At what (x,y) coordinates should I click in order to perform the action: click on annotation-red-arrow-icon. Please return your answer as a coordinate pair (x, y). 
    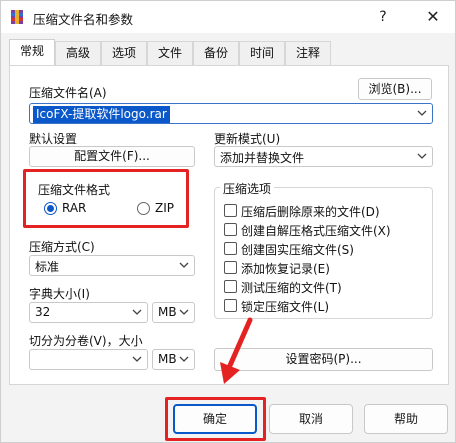
    Looking at the image, I should click on (236, 350).